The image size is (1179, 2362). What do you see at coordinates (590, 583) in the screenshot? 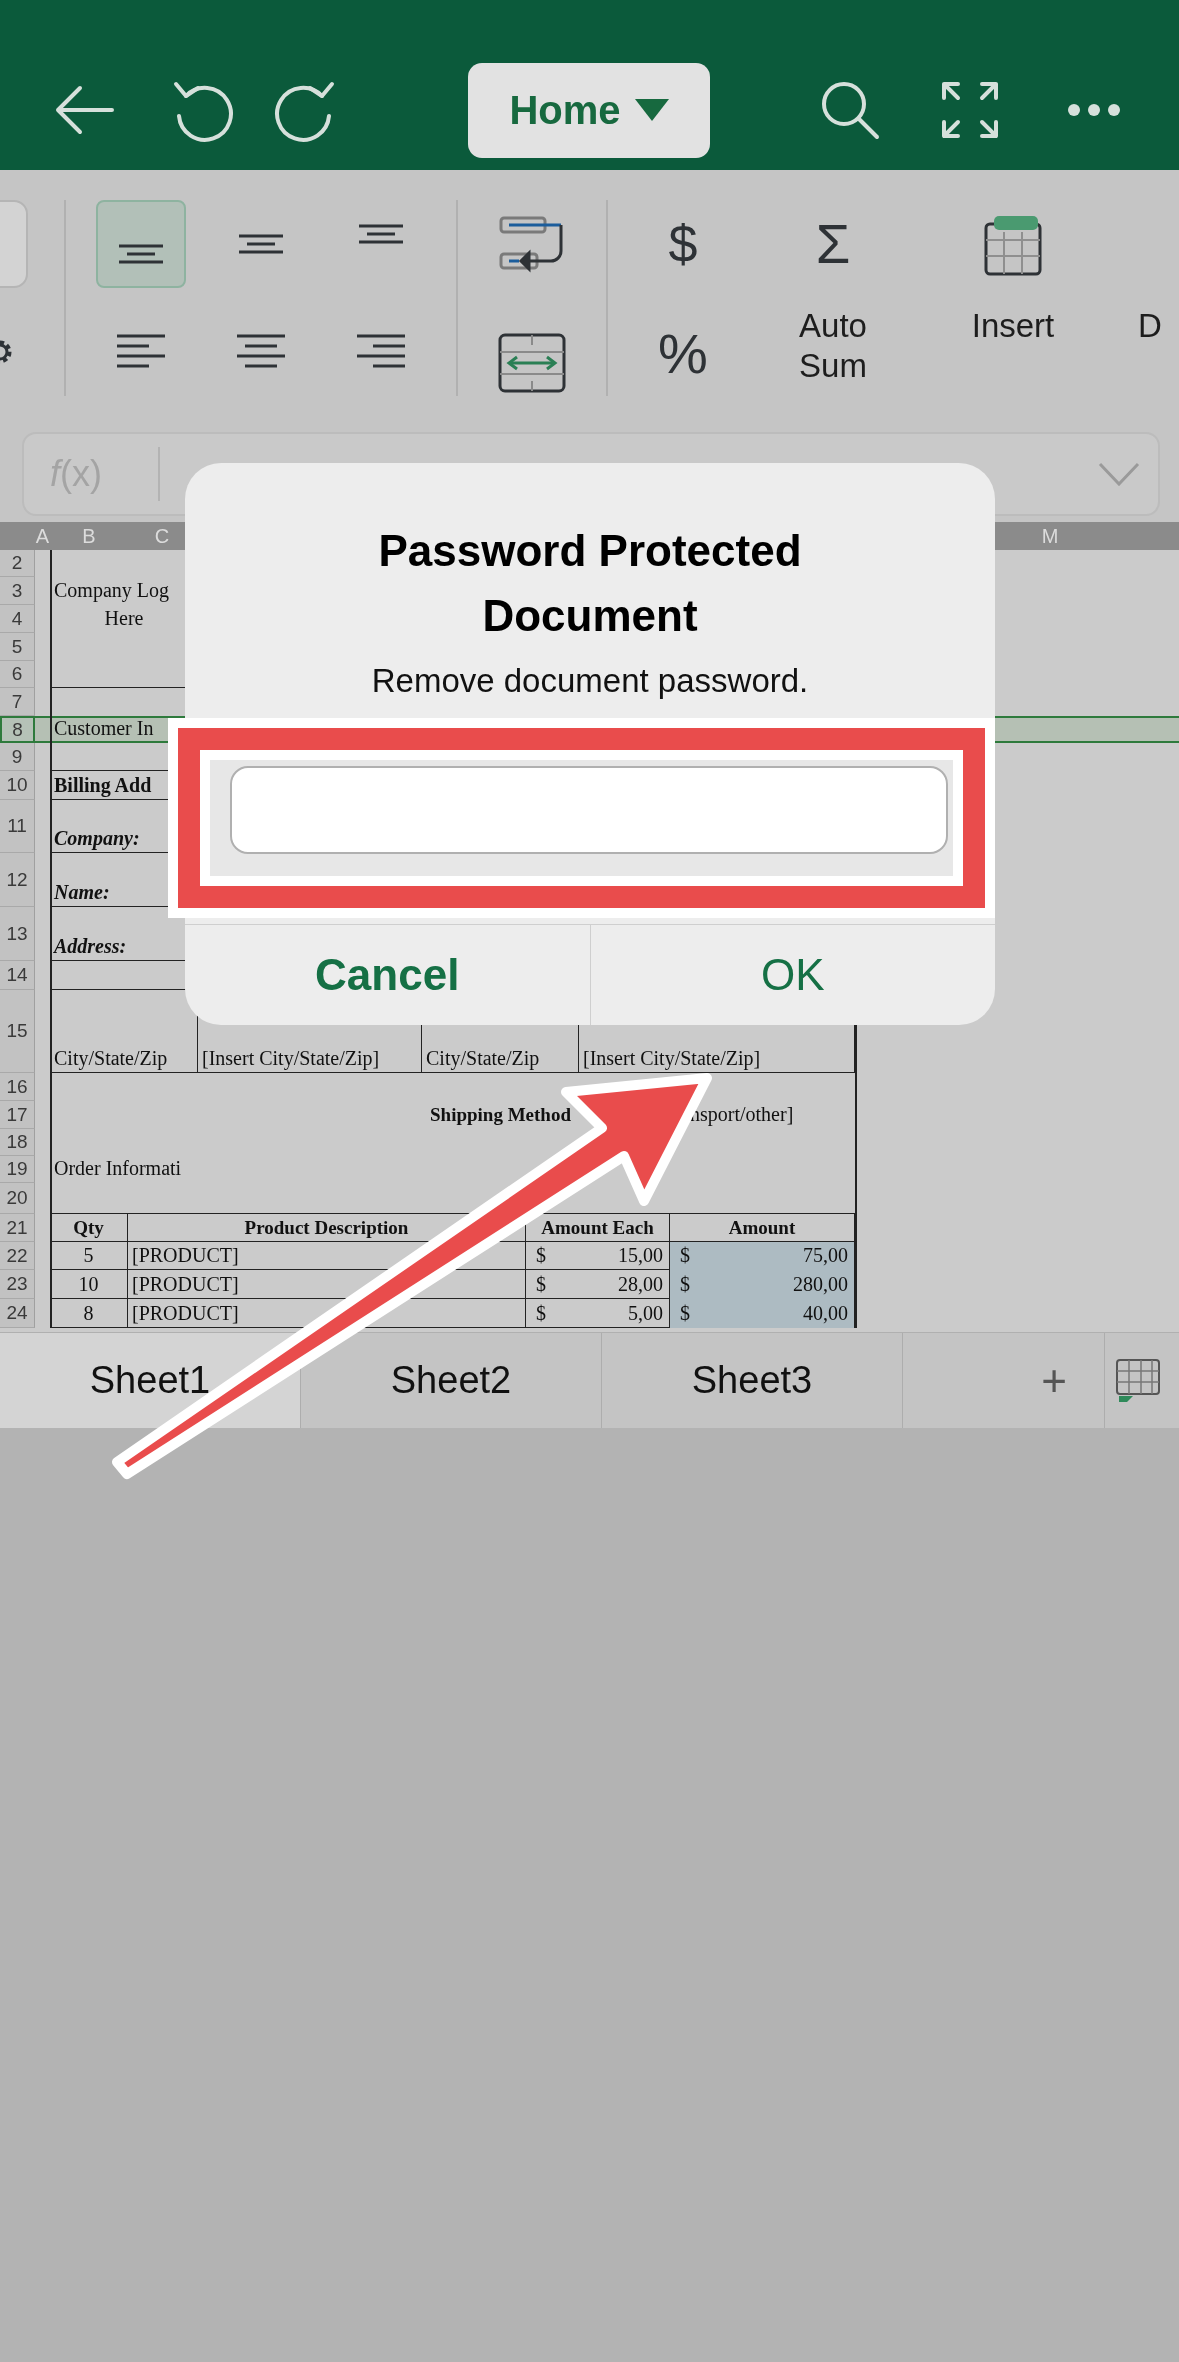
I see `dialog-title: Password Protected Document` at bounding box center [590, 583].